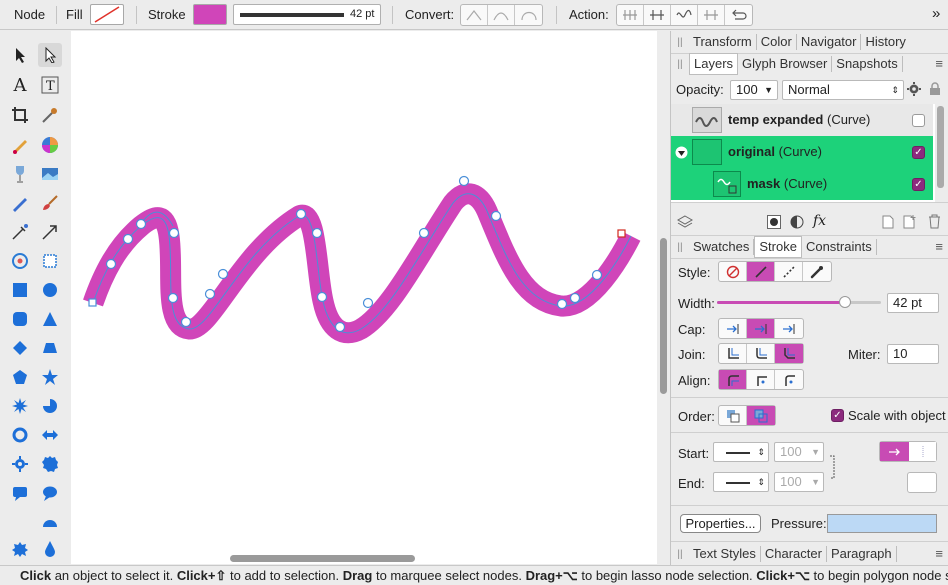  Describe the element at coordinates (50, 261) in the screenshot. I see `artboard-tool` at that location.